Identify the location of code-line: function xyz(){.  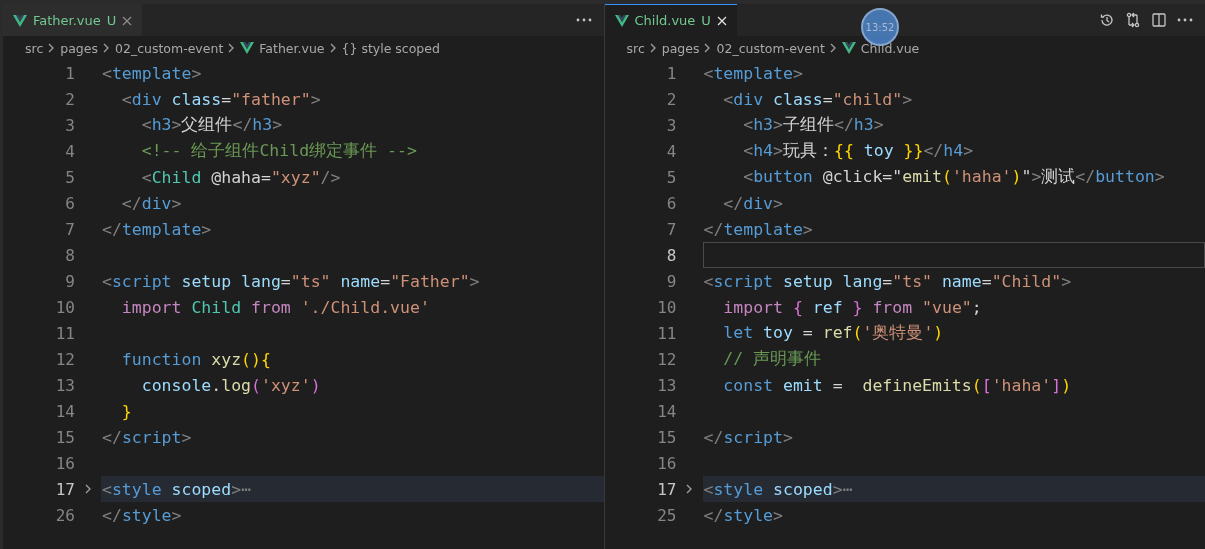
(195, 359).